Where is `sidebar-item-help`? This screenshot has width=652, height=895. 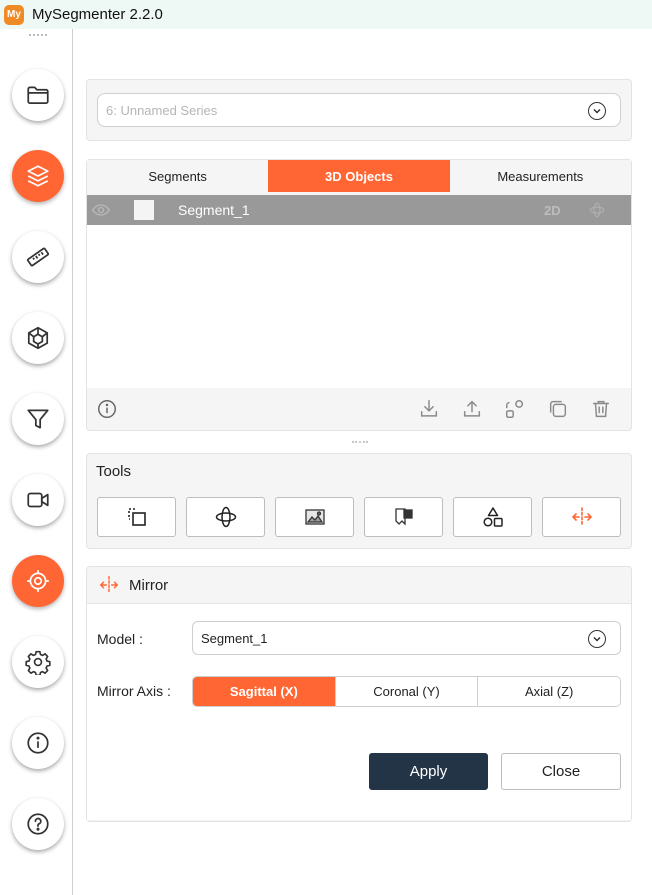
sidebar-item-help is located at coordinates (38, 824).